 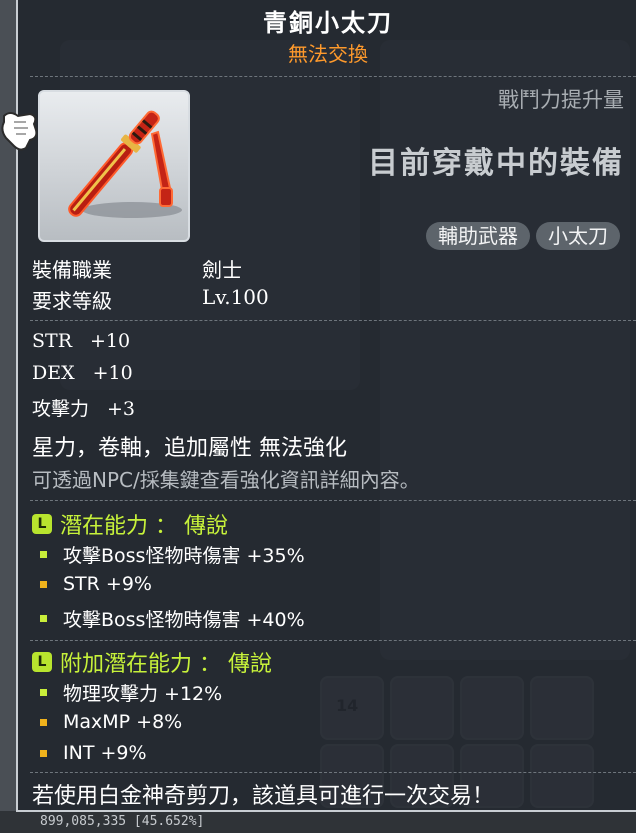 What do you see at coordinates (150, 299) in the screenshot?
I see `requirement-level: 要求等級 Lv.100` at bounding box center [150, 299].